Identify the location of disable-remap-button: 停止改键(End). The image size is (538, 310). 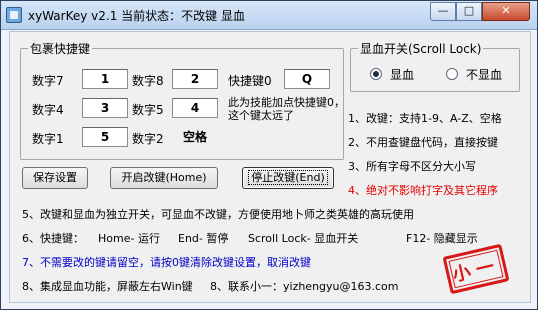
(288, 178).